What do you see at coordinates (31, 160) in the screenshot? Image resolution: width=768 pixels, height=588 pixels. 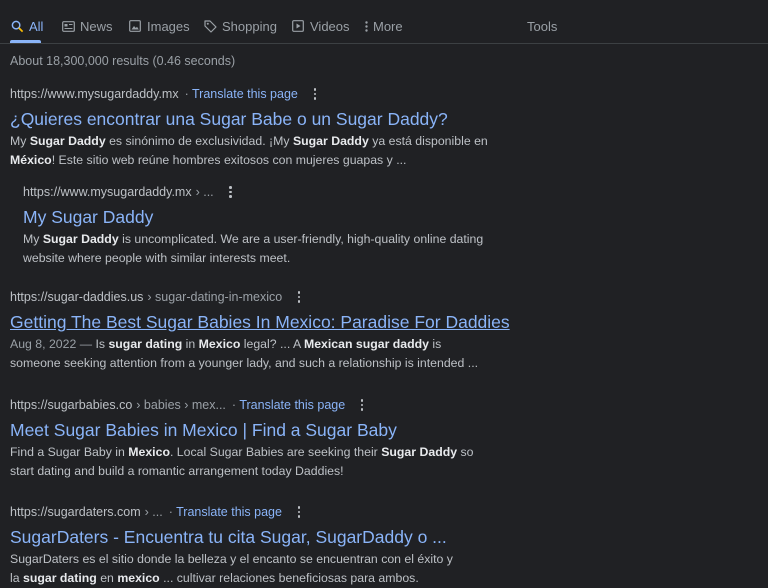 I see `snippet-keyword: México` at bounding box center [31, 160].